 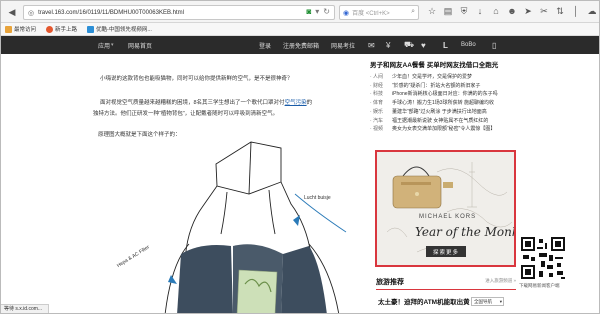 What do you see at coordinates (528, 11) in the screenshot?
I see `share-icon: ➤` at bounding box center [528, 11].